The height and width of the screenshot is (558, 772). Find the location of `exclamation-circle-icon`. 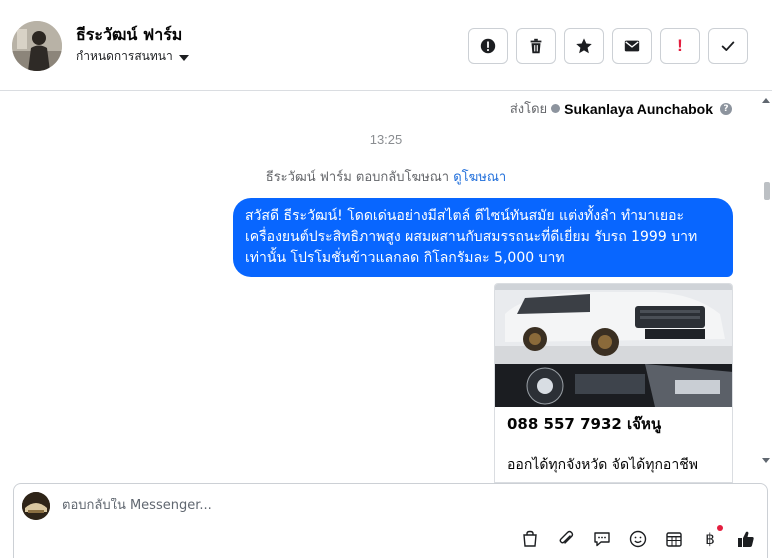

exclamation-circle-icon is located at coordinates (488, 46).